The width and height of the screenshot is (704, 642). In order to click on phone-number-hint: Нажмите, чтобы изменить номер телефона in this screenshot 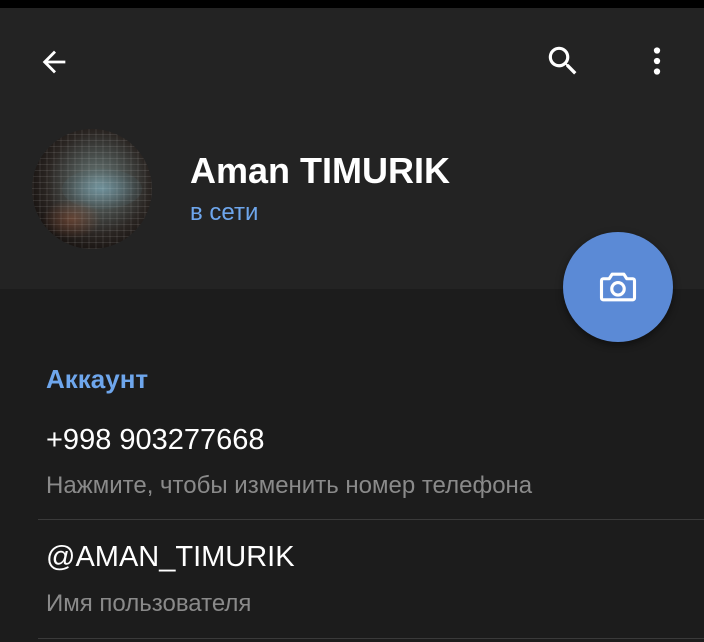, I will do `click(289, 485)`.